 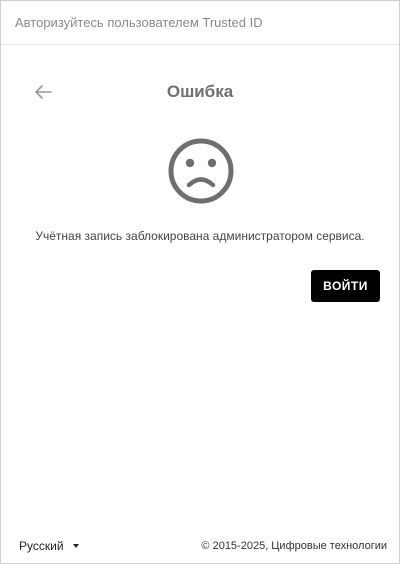 What do you see at coordinates (139, 22) in the screenshot?
I see `window-title: Авторизуйтесь пользователем Trusted ID` at bounding box center [139, 22].